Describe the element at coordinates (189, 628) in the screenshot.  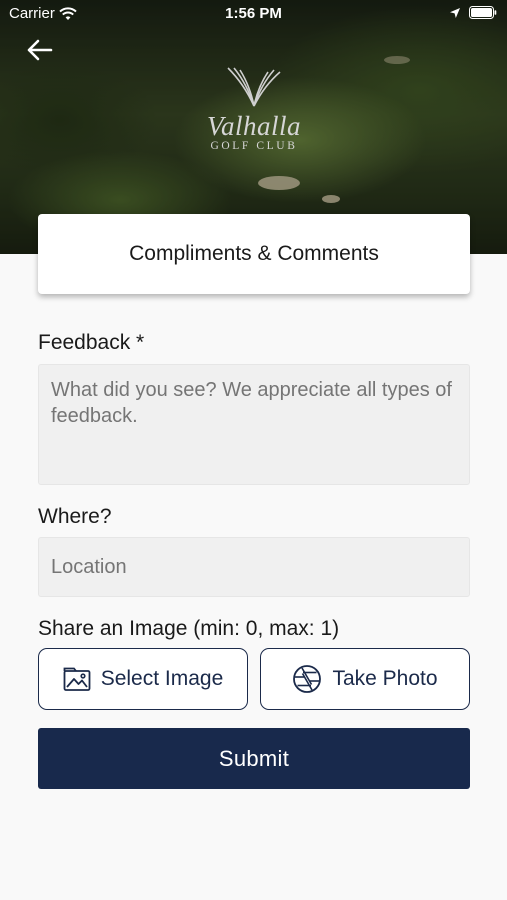
I see `share-image-label: Share an Image (min: 0, max: 1)` at that location.